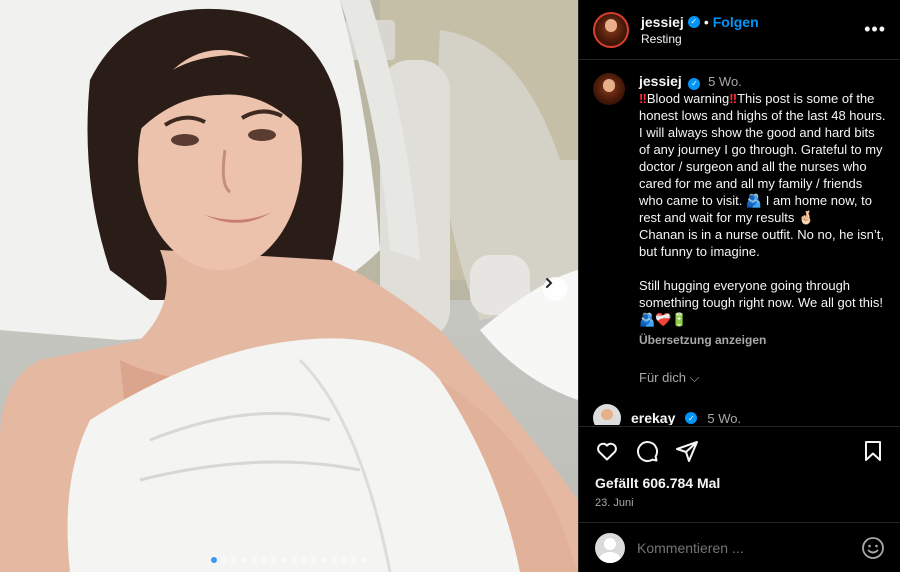 The height and width of the screenshot is (572, 900). What do you see at coordinates (749, 547) in the screenshot?
I see `comment-input` at bounding box center [749, 547].